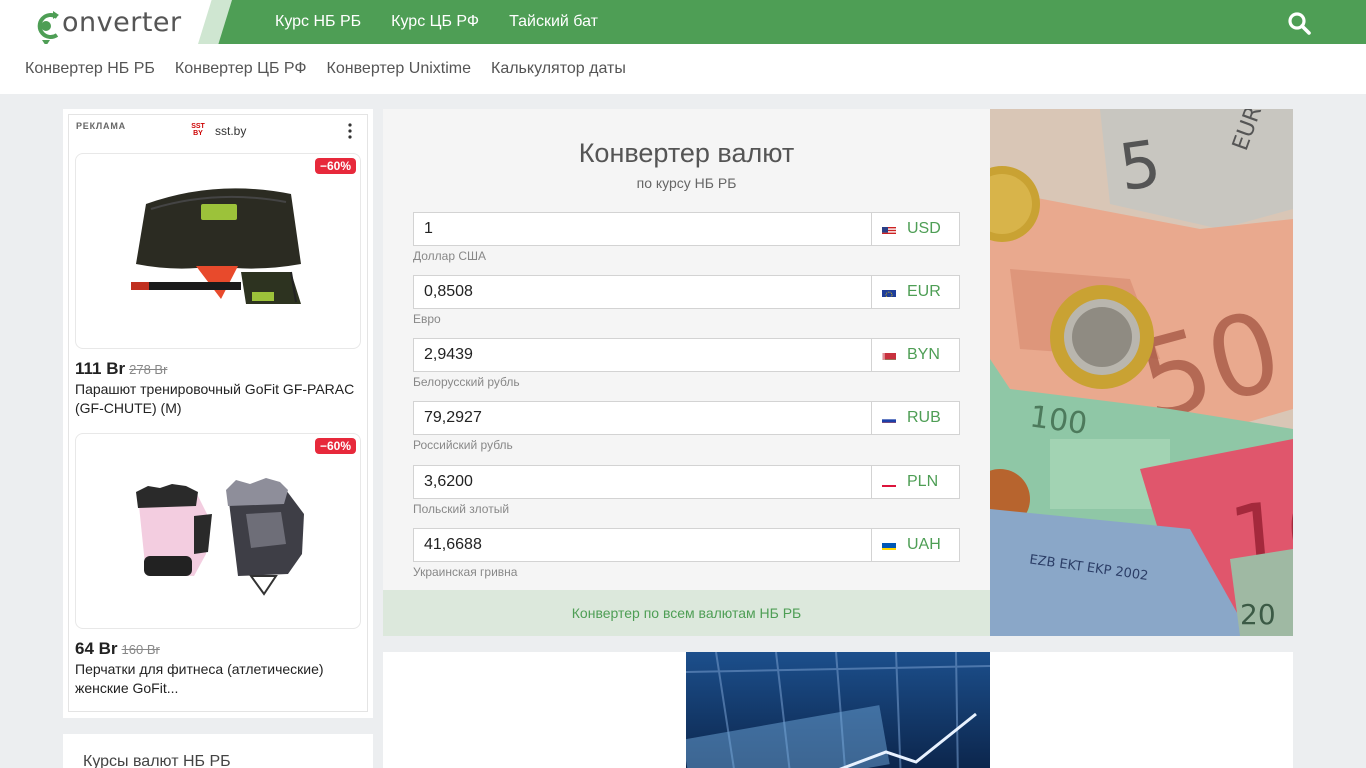 The width and height of the screenshot is (1366, 768). What do you see at coordinates (216, 246) in the screenshot?
I see `parachute-image` at bounding box center [216, 246].